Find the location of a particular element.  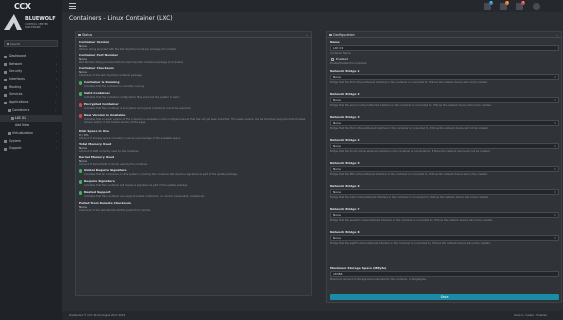

sidebar-item-label: Support is located at coordinates (15, 148).